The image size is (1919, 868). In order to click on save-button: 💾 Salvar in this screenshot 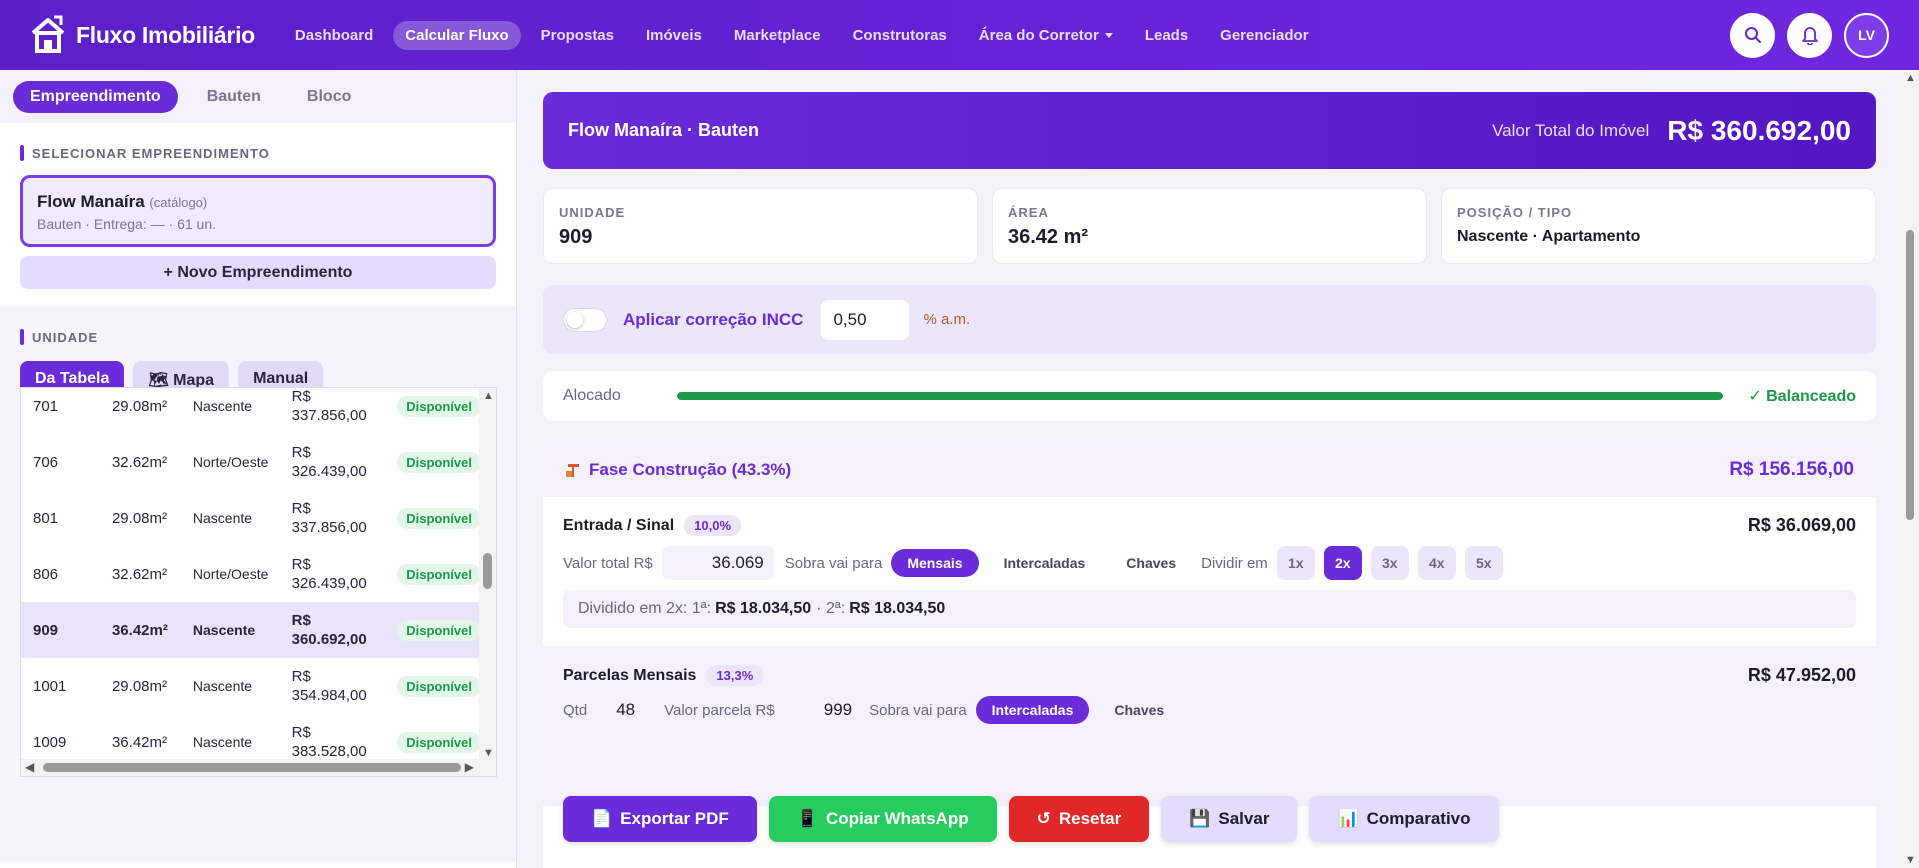, I will do `click(1229, 819)`.